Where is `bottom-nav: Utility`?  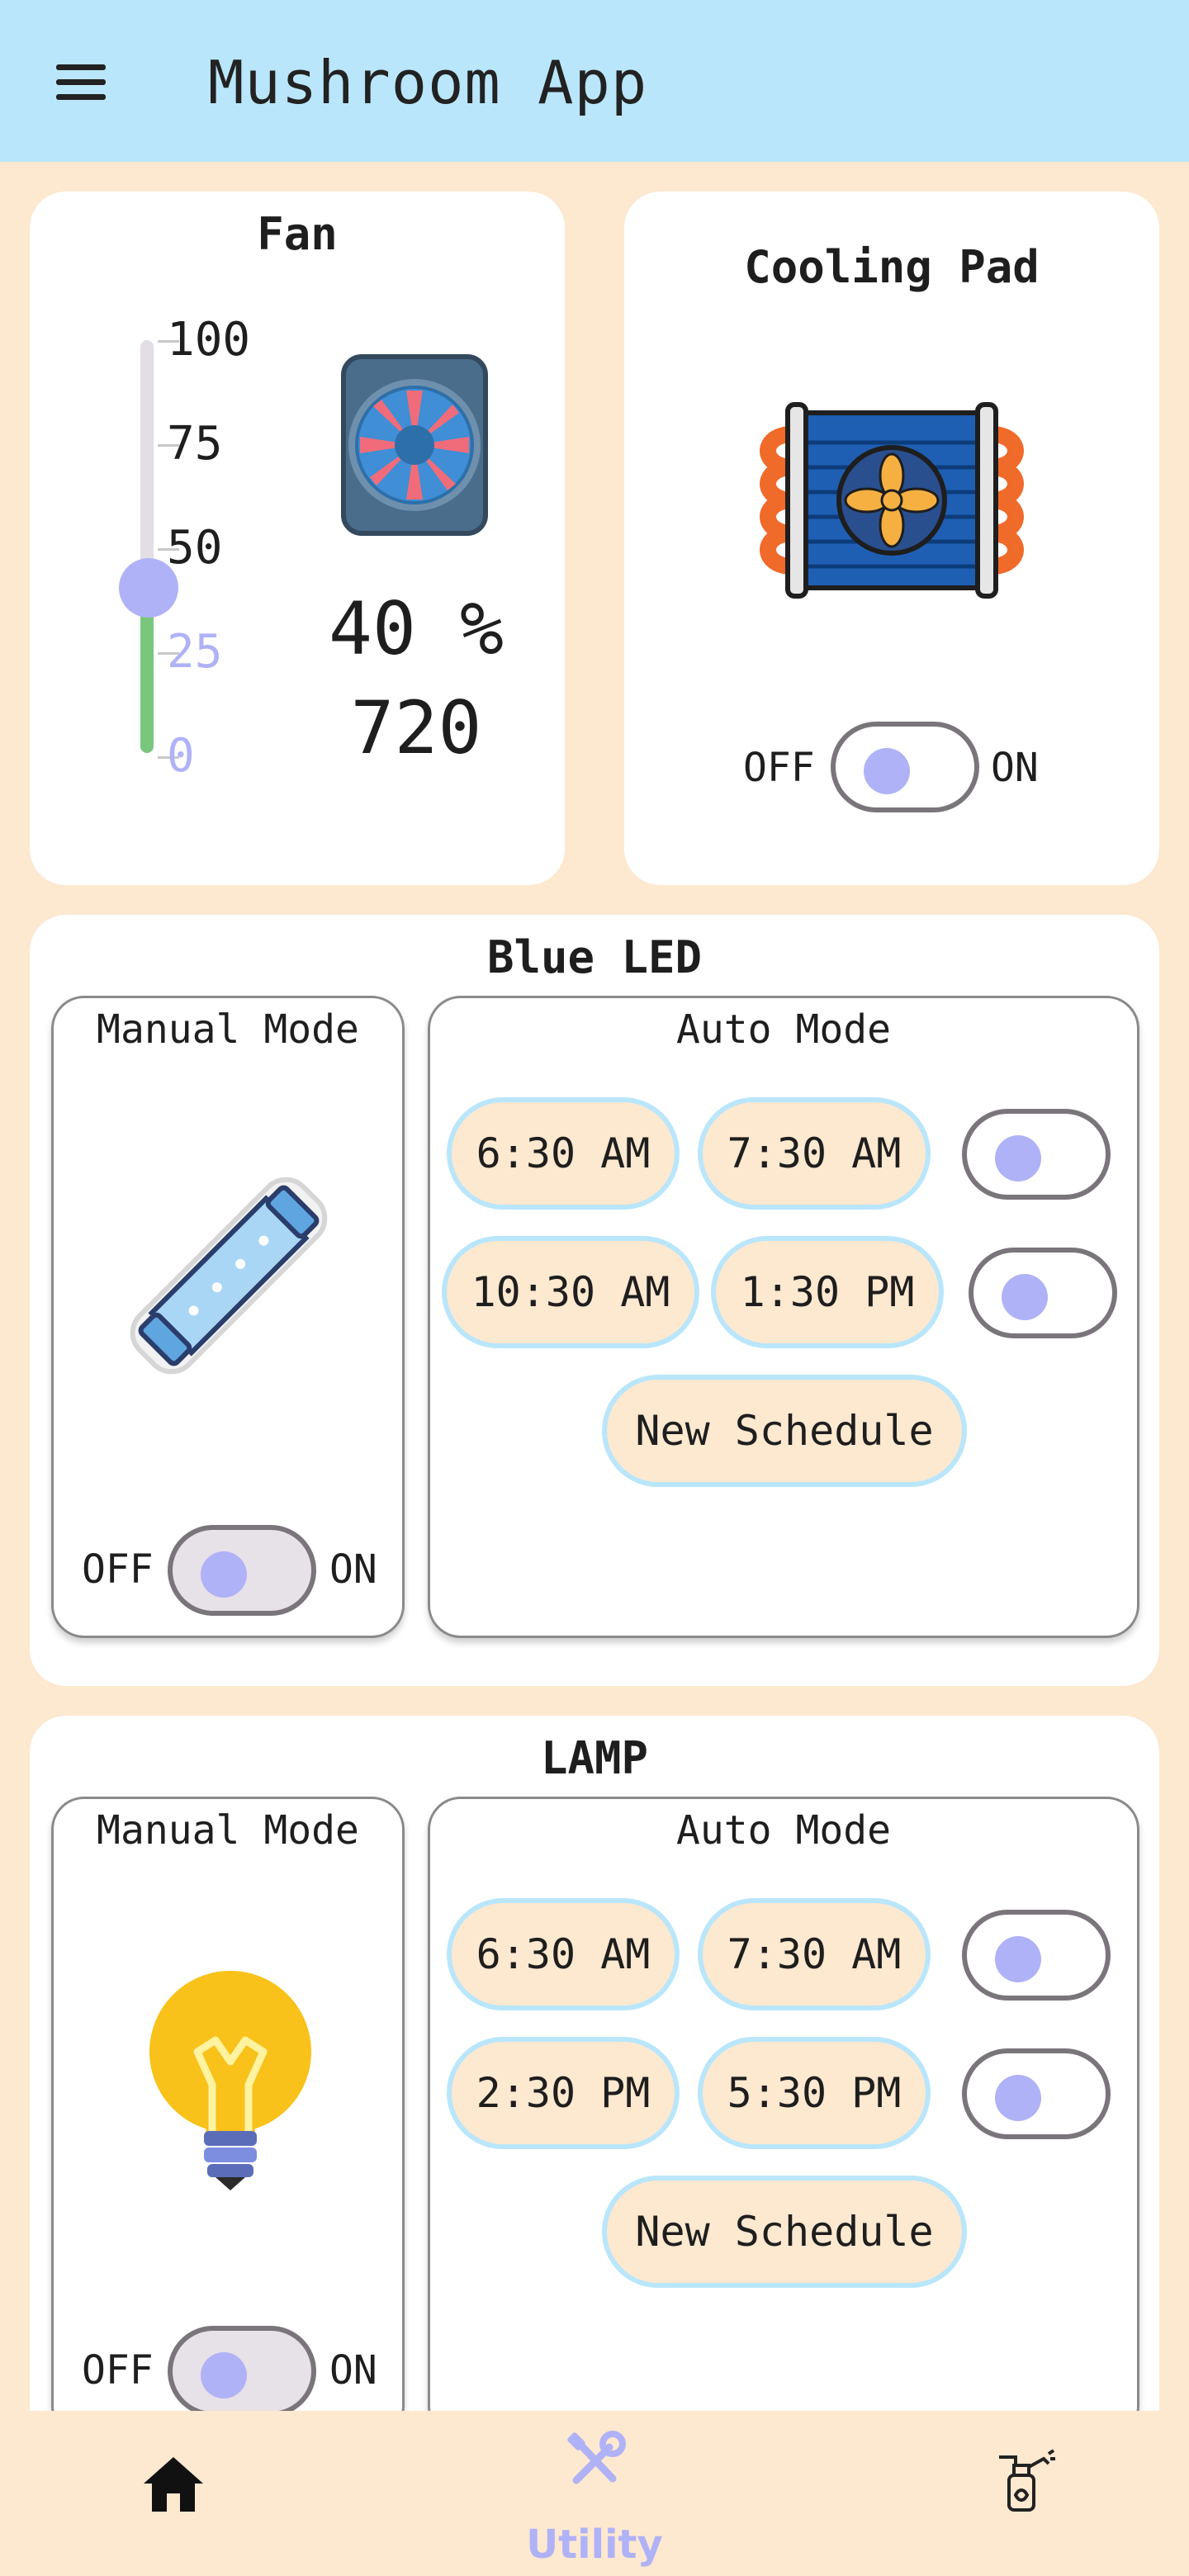 bottom-nav: Utility is located at coordinates (594, 2493).